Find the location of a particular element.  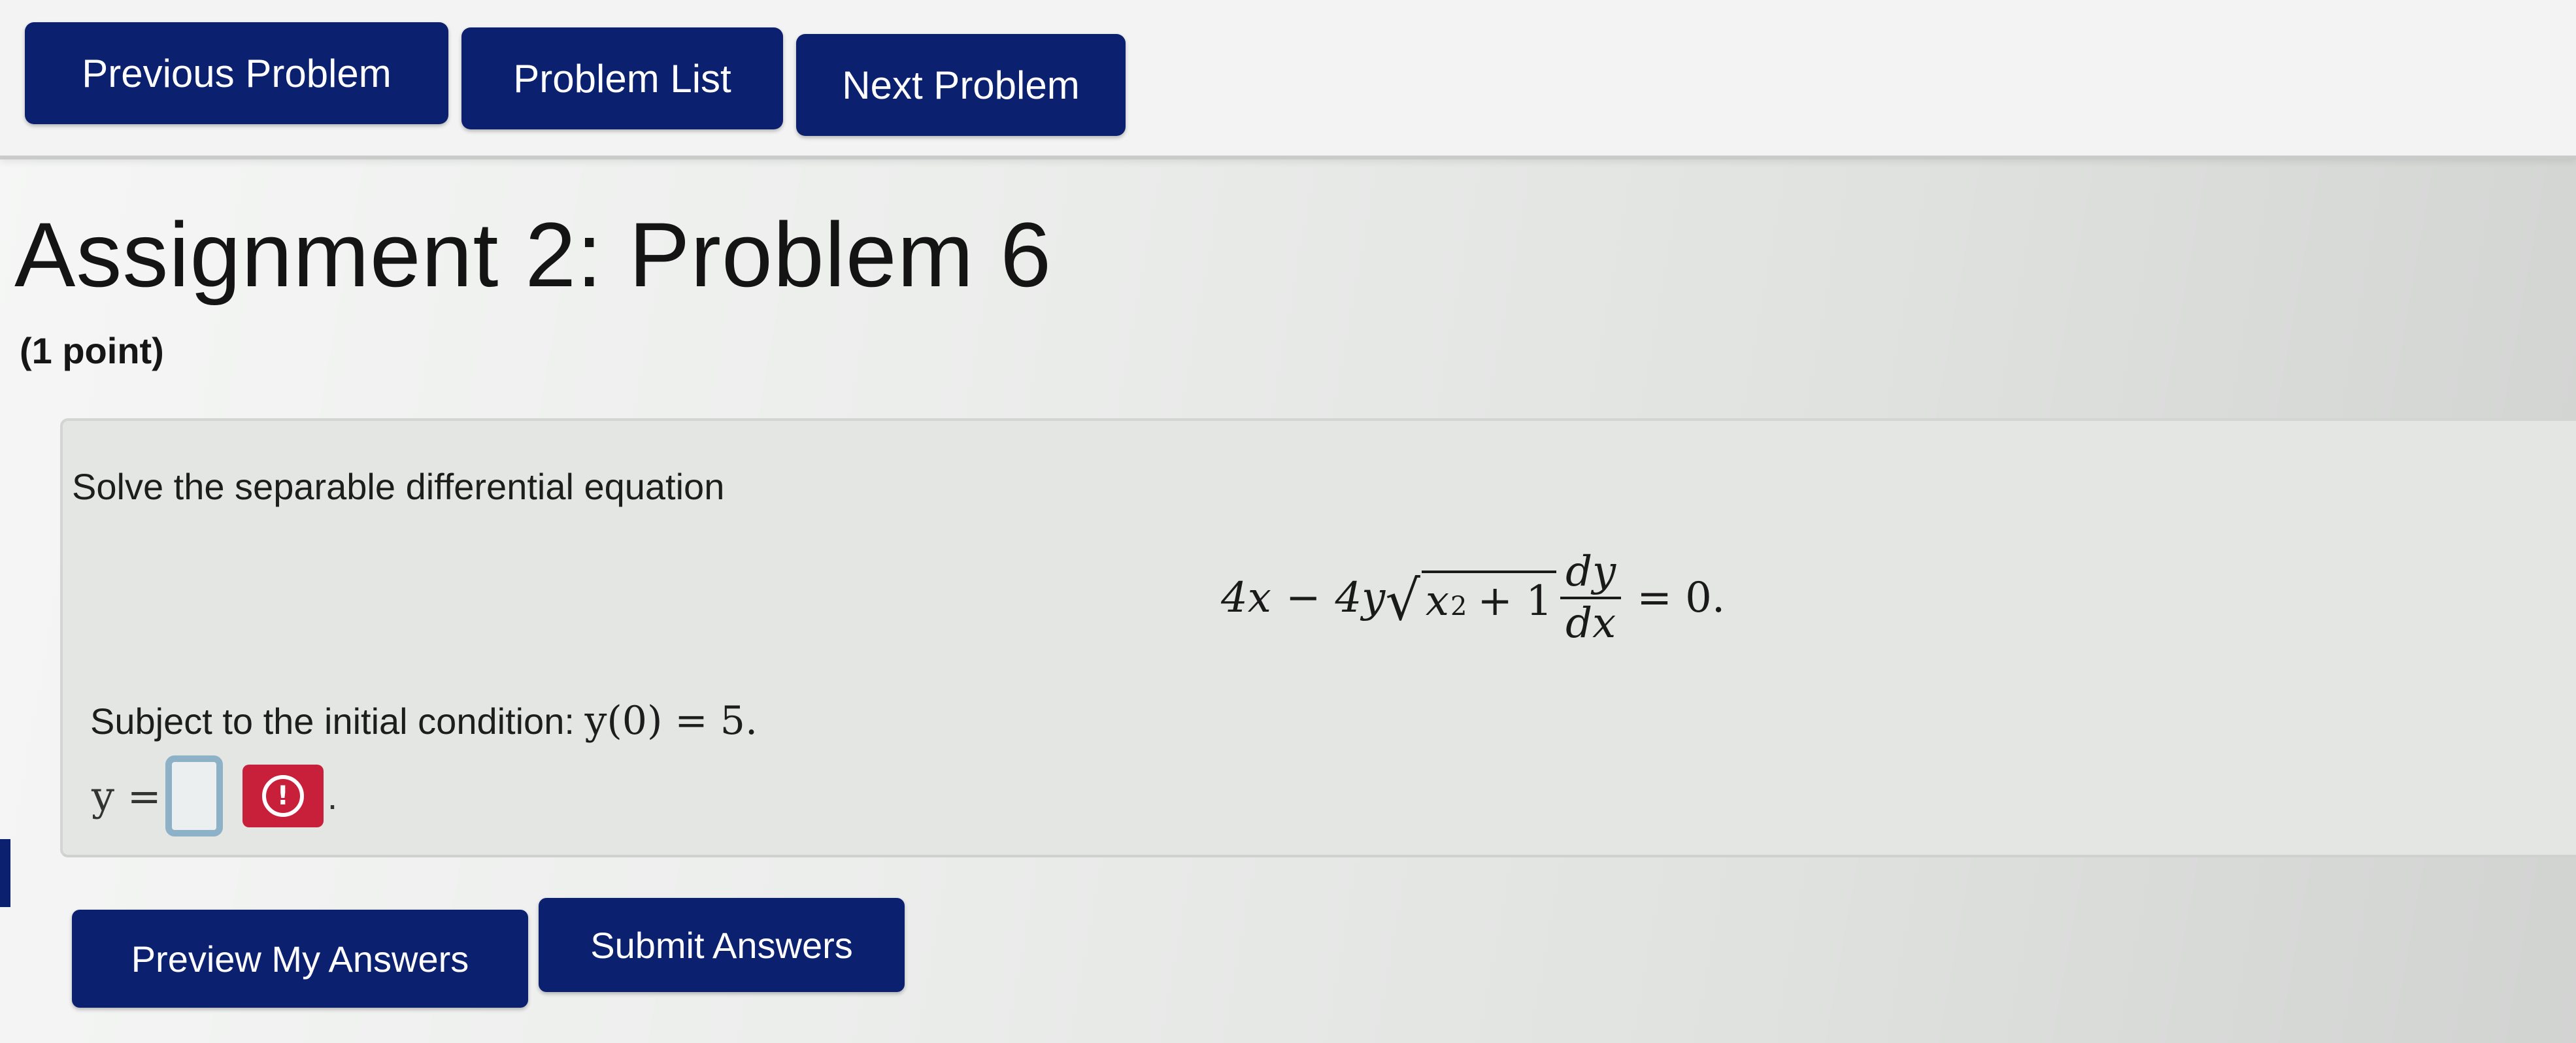

answer-label: y = is located at coordinates (127, 796).